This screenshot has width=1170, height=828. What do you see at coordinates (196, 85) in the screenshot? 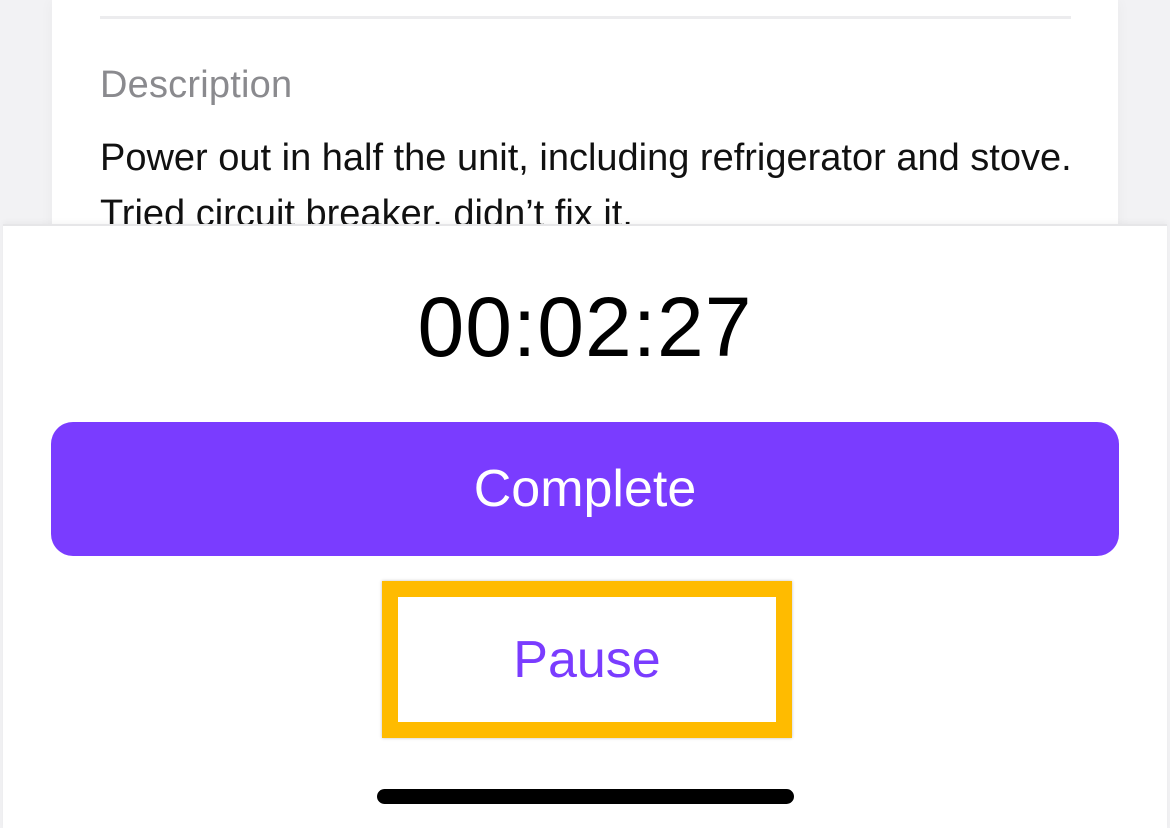
I see `description-label: Description` at bounding box center [196, 85].